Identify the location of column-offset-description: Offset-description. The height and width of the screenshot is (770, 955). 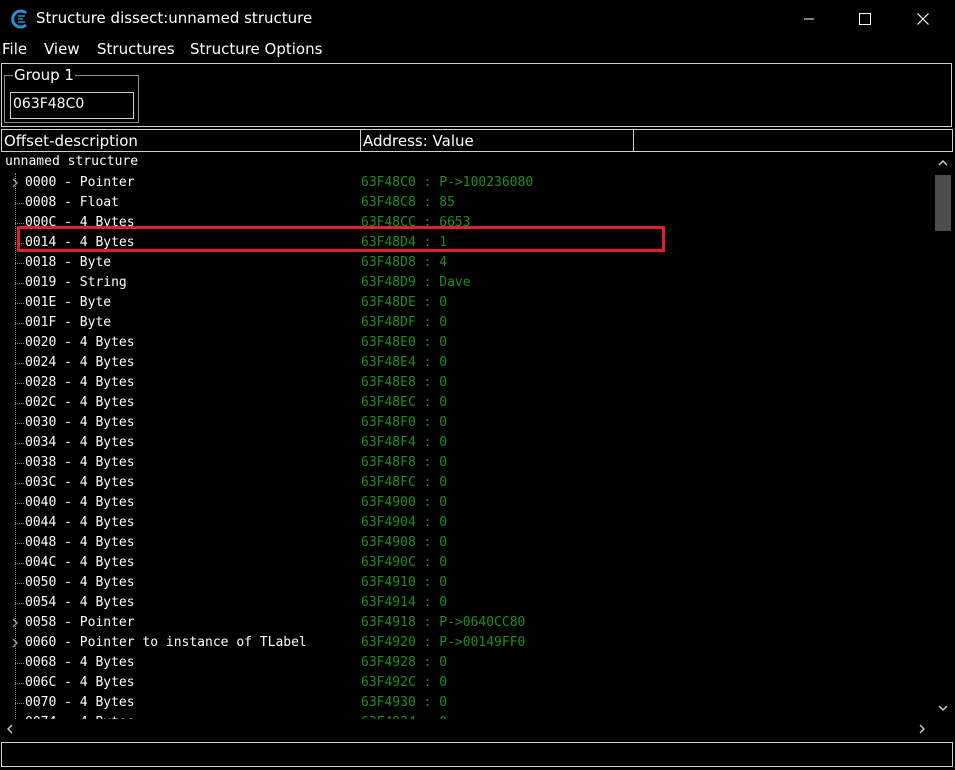
(71, 141).